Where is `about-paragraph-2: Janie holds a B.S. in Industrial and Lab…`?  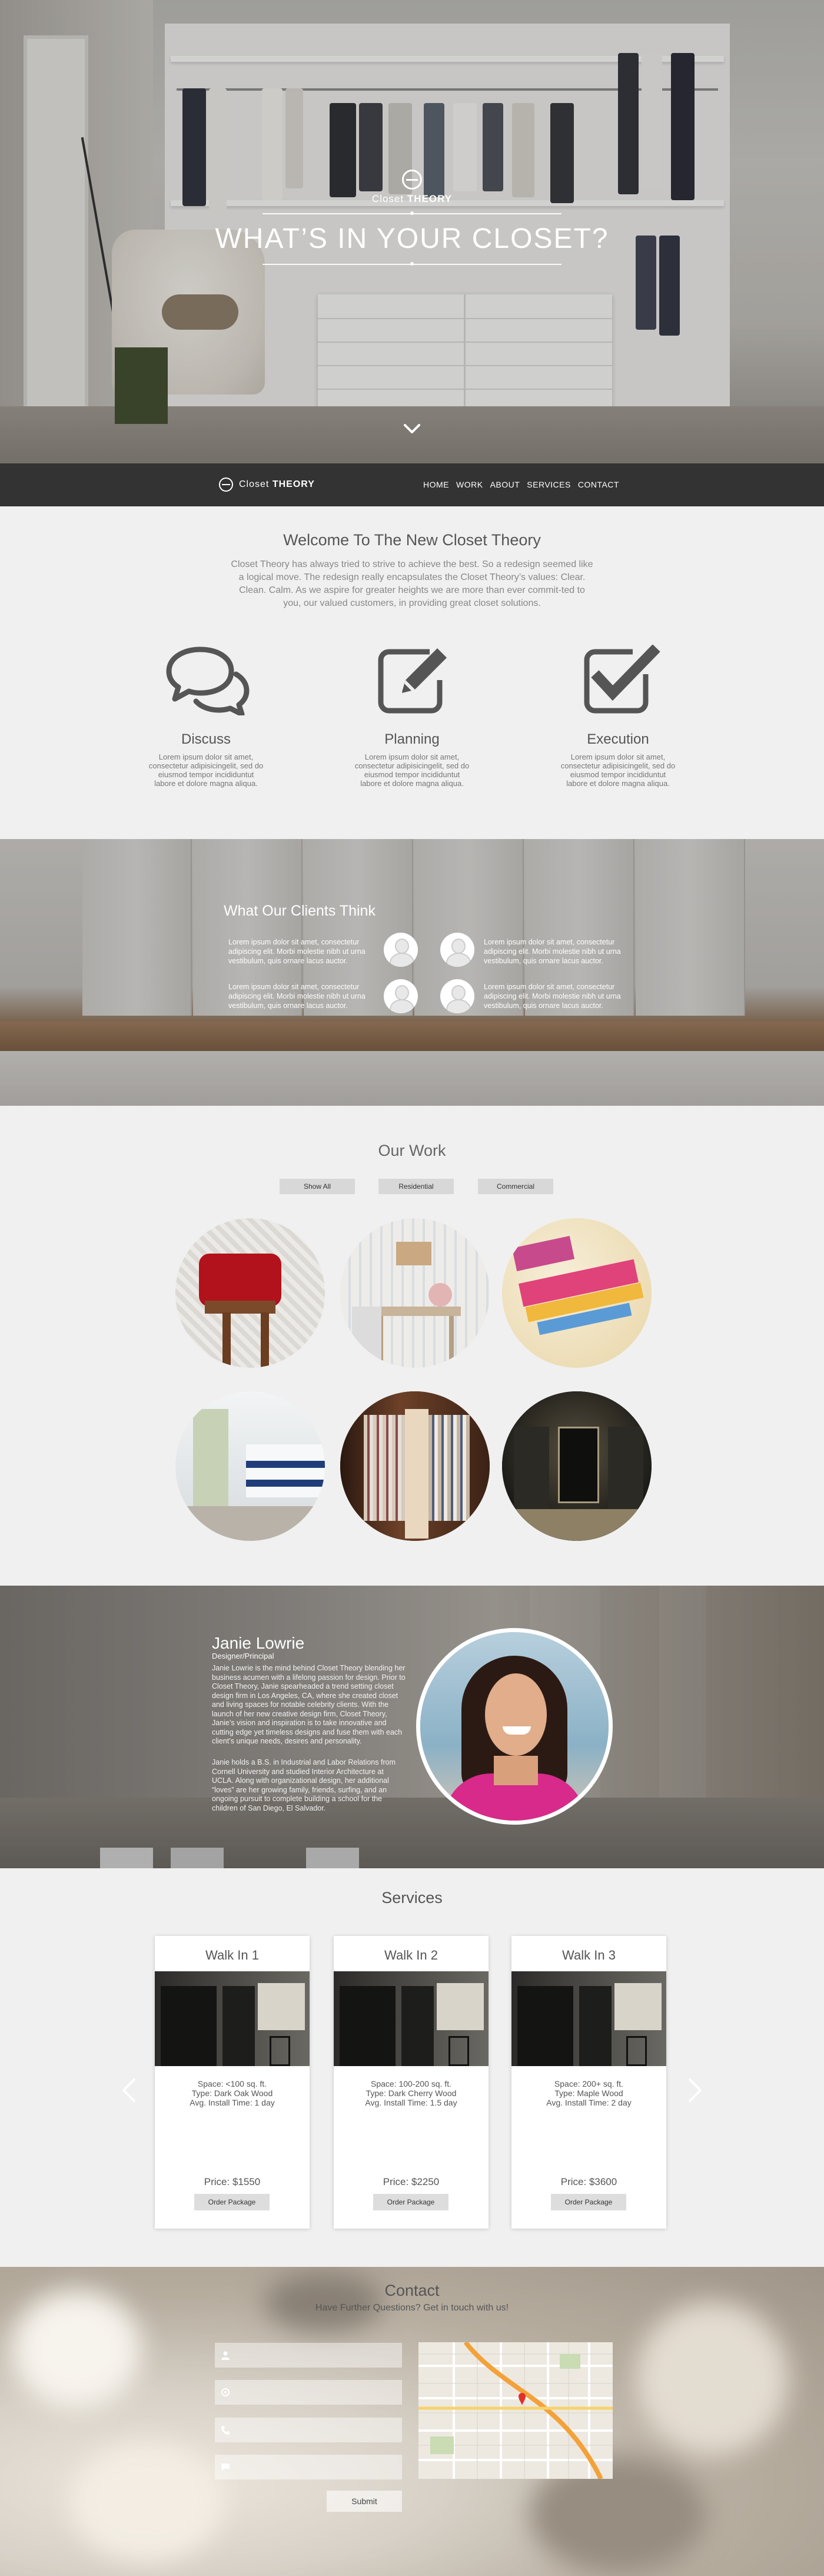
about-paragraph-2: Janie holds a B.S. in Industrial and Lab… is located at coordinates (304, 1785).